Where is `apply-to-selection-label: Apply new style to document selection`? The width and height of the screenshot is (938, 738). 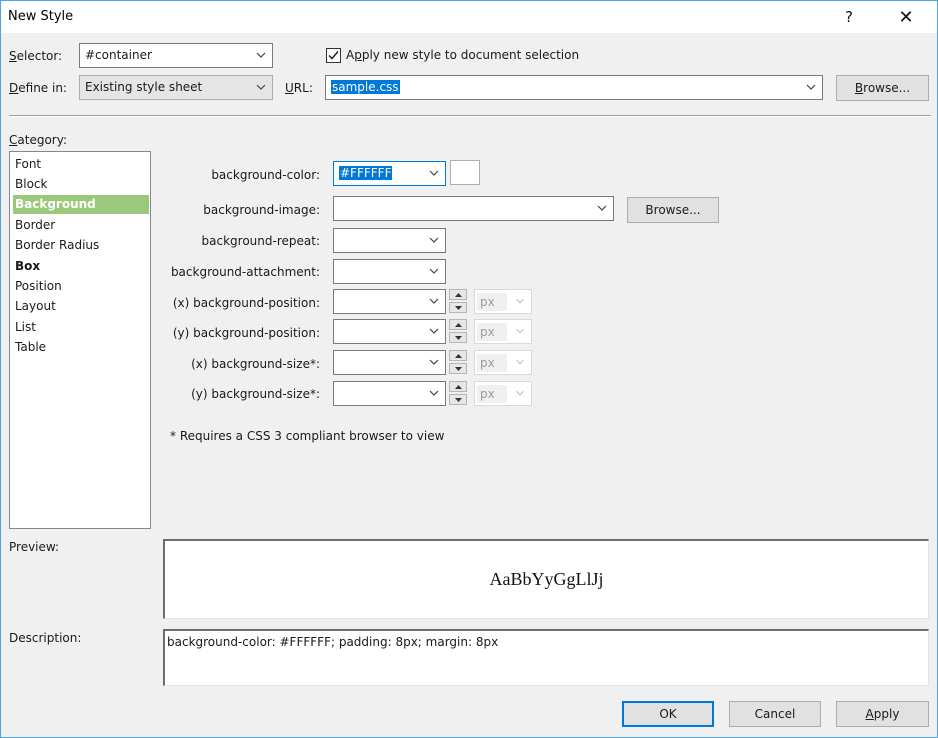
apply-to-selection-label: Apply new style to document selection is located at coordinates (462, 55).